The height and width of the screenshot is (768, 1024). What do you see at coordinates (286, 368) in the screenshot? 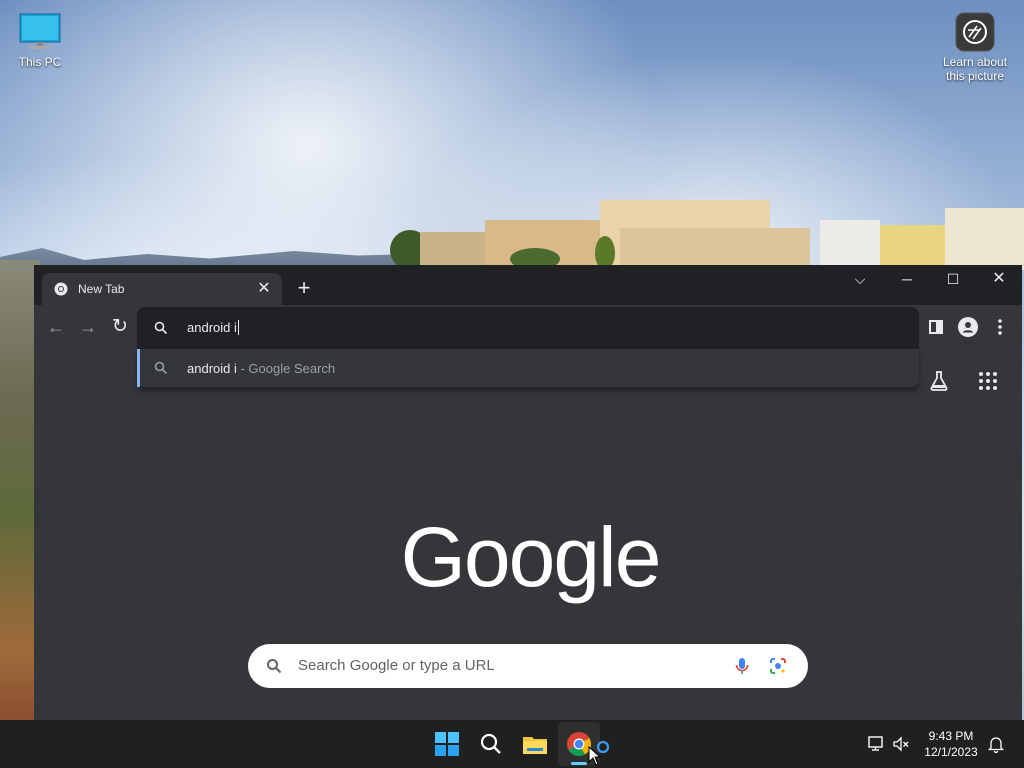
I see `suggestion-subtext: - Google Search` at bounding box center [286, 368].